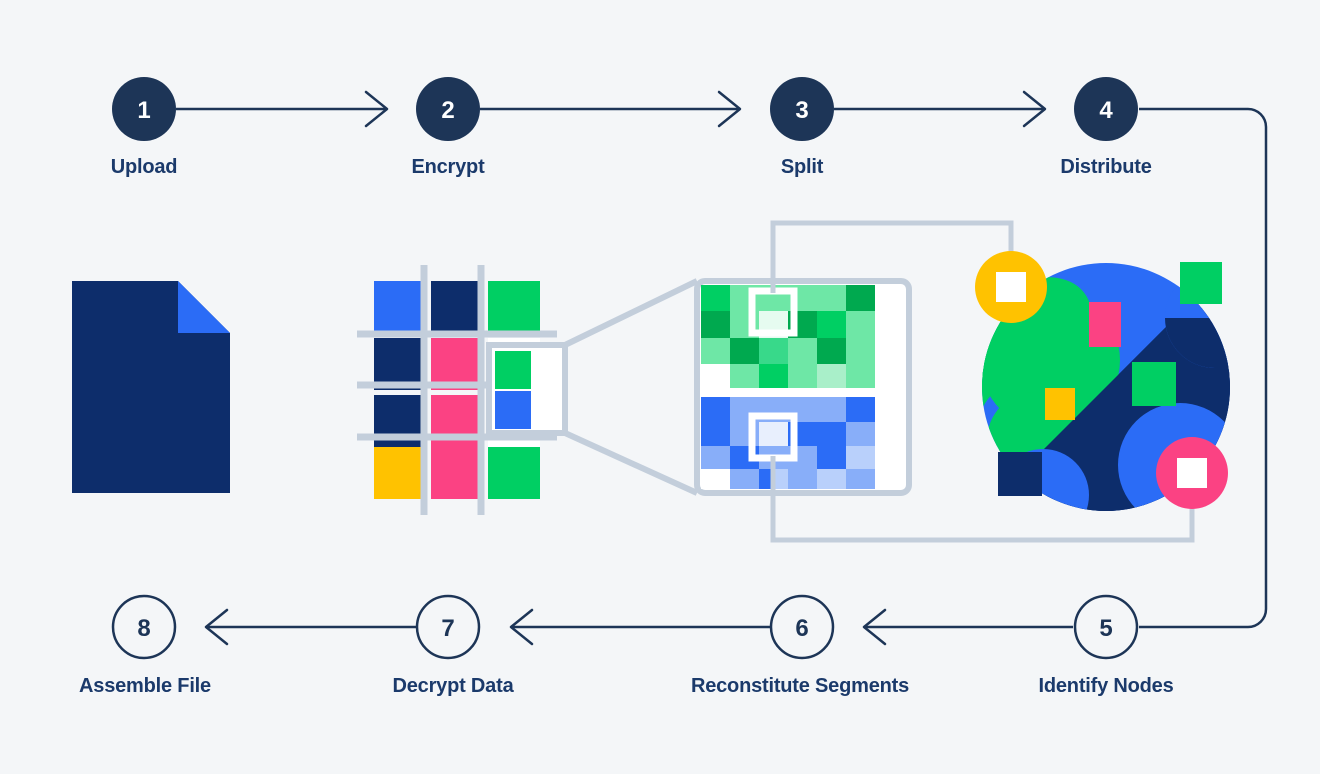 The width and height of the screenshot is (1320, 774). What do you see at coordinates (1106, 167) in the screenshot?
I see `step-label-distribute: Distribute` at bounding box center [1106, 167].